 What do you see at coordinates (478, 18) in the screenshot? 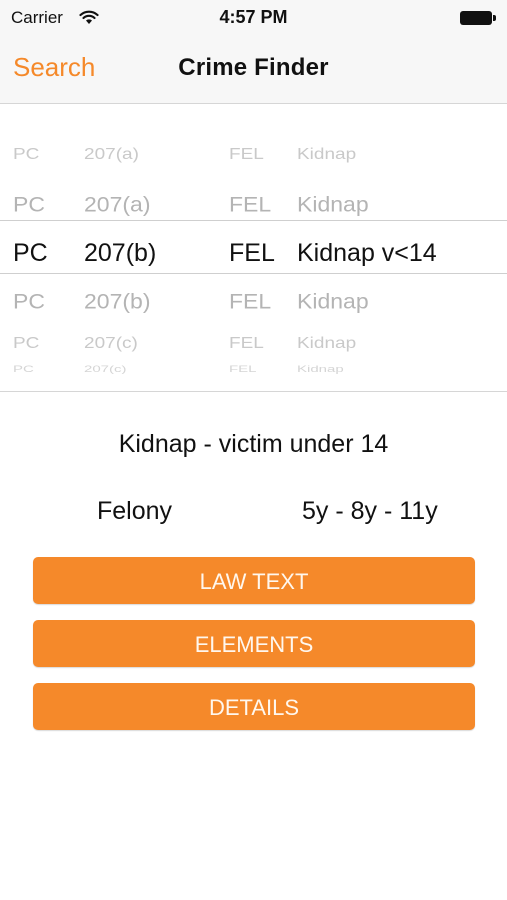
I see `battery-icon` at bounding box center [478, 18].